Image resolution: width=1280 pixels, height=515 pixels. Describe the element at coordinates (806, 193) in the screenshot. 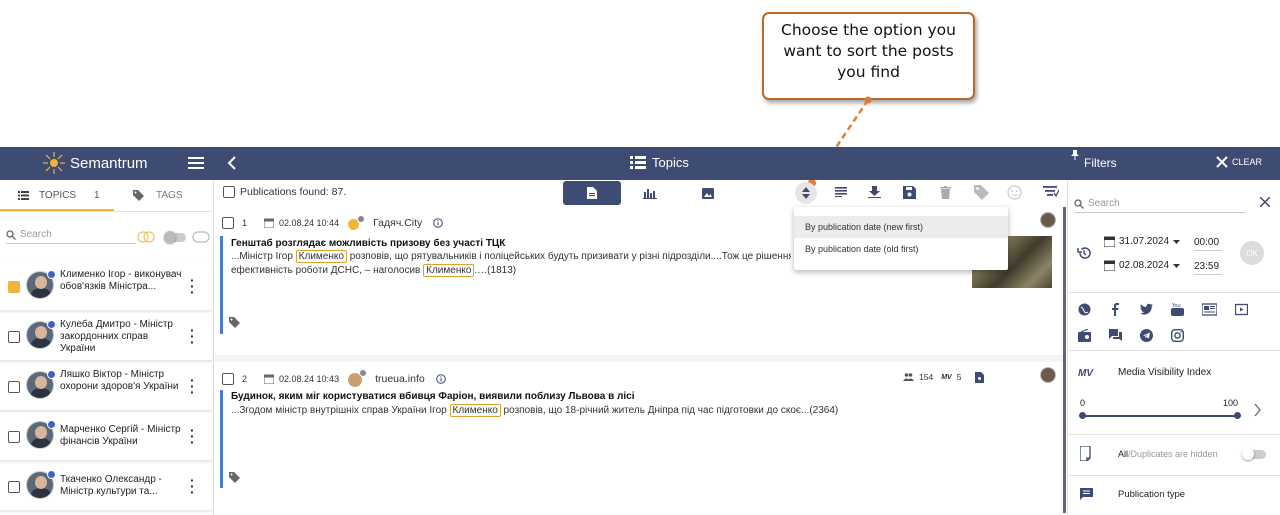

I see `sort-button` at that location.